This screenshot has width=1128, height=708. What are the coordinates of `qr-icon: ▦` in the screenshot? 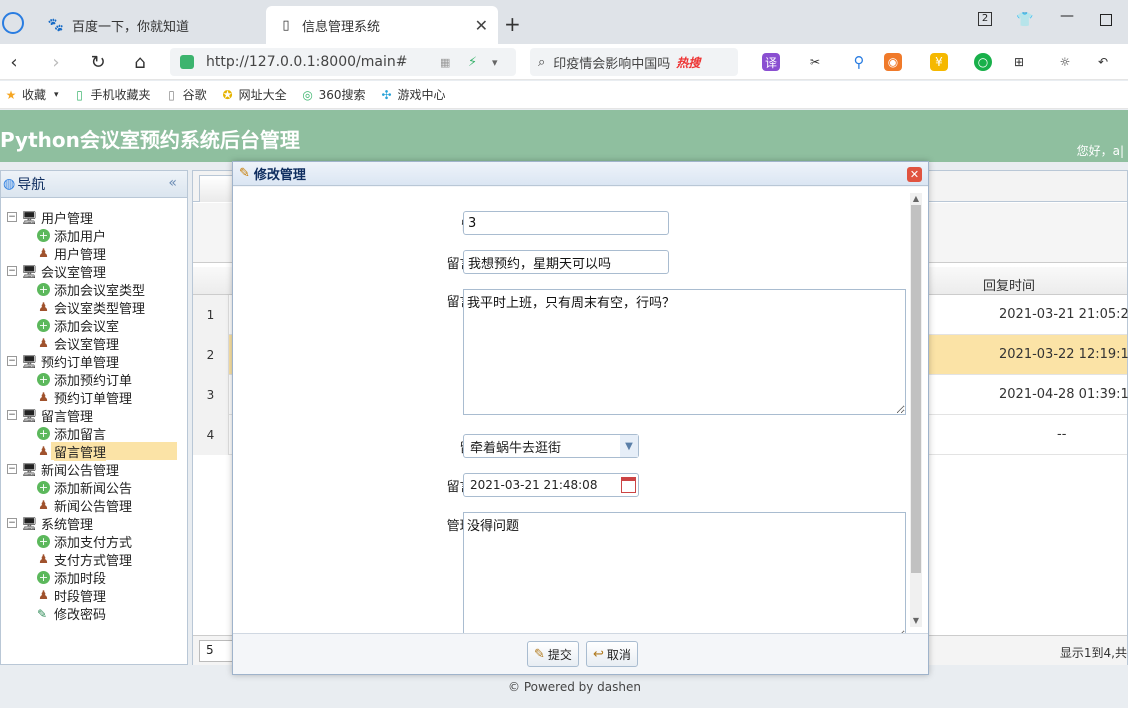 It's located at (445, 62).